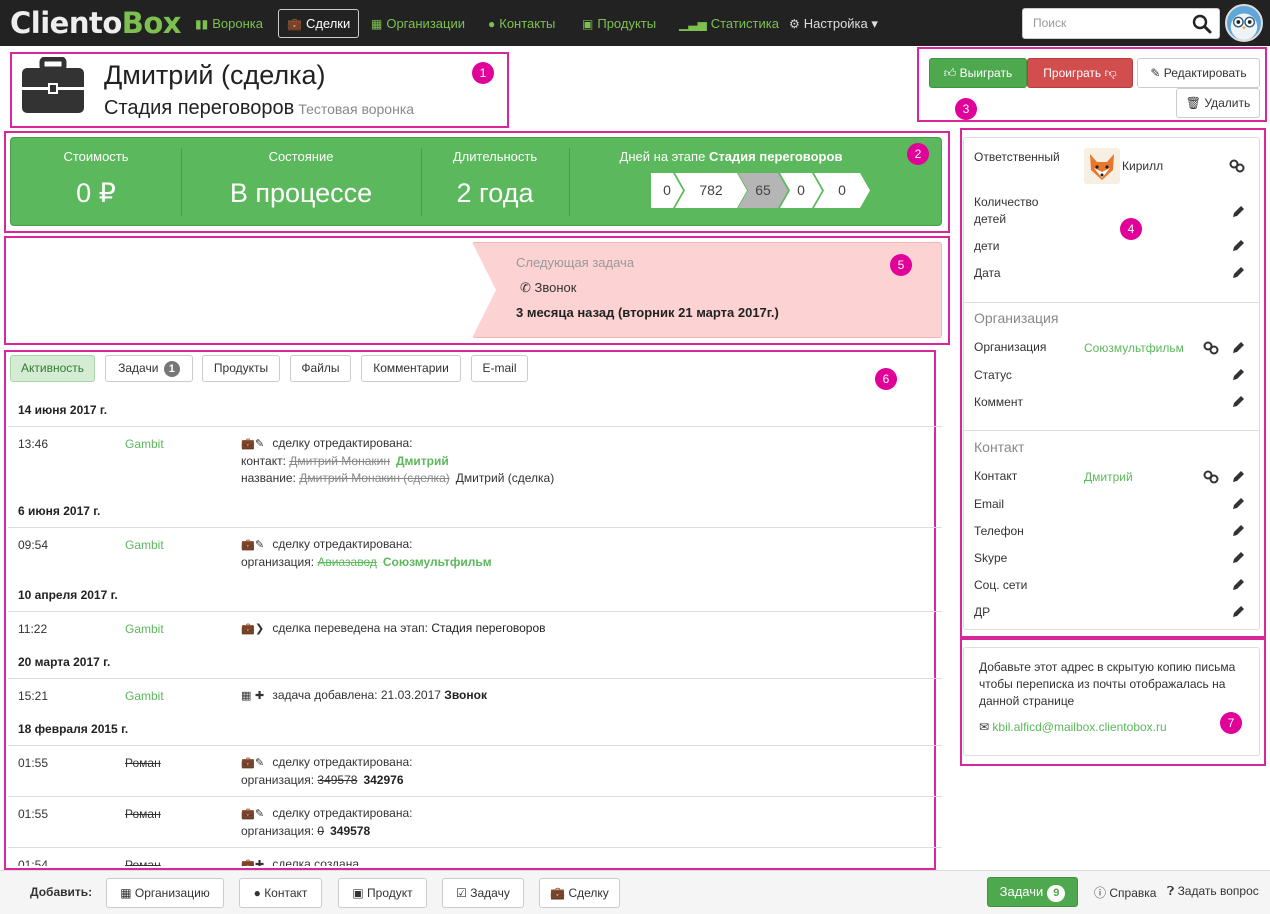 This screenshot has height=914, width=1270. Describe the element at coordinates (215, 75) in the screenshot. I see `deal-title: Дмитрий (сделка)` at that location.